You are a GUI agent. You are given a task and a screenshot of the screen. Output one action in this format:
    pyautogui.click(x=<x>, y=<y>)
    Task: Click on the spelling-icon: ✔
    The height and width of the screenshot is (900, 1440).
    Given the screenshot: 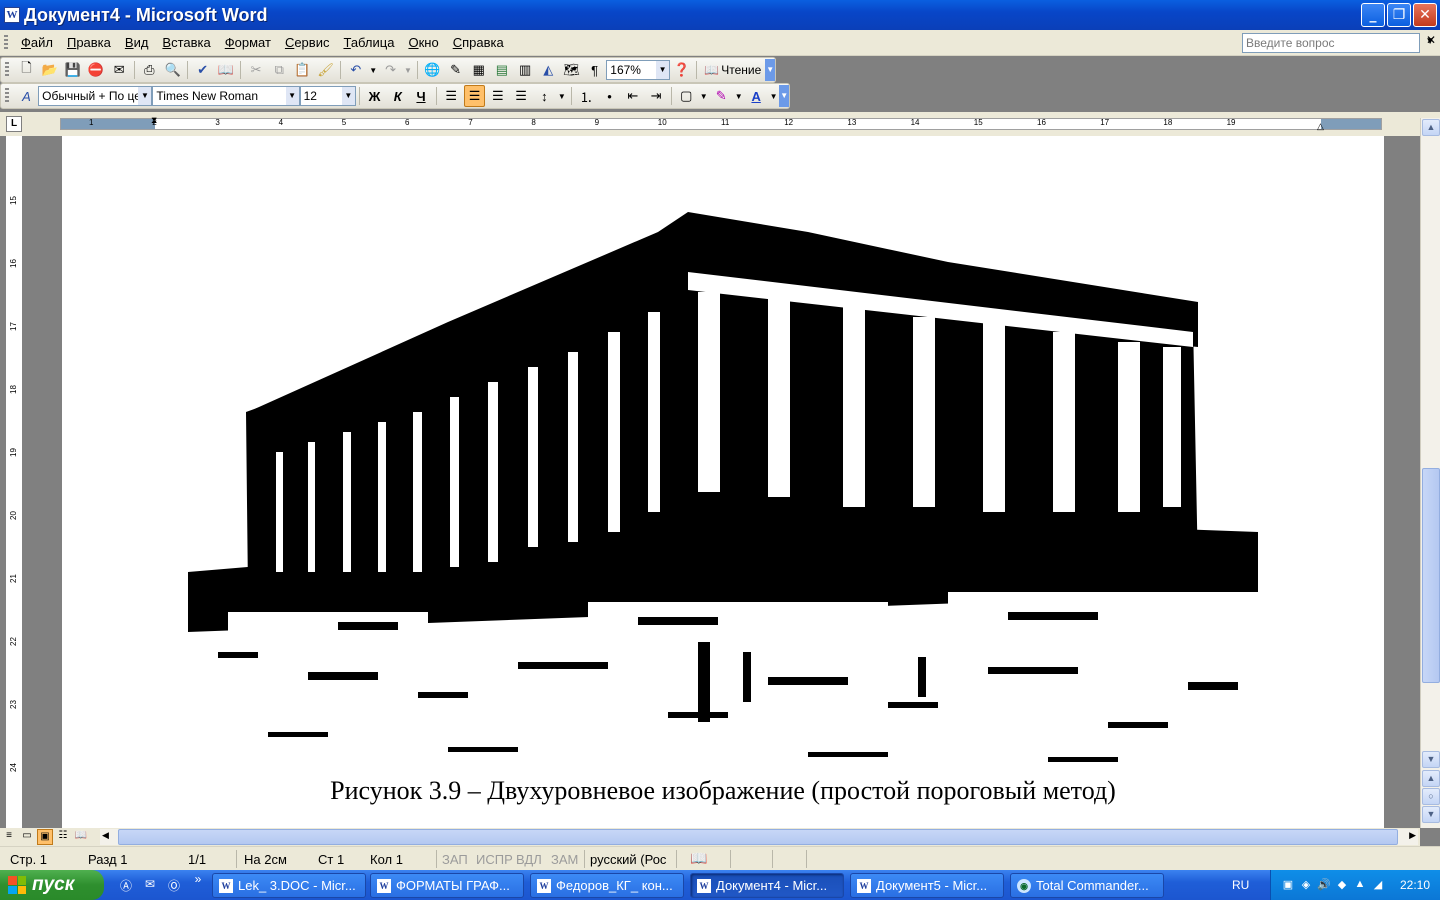 What is the action you would take?
    pyautogui.click(x=202, y=70)
    